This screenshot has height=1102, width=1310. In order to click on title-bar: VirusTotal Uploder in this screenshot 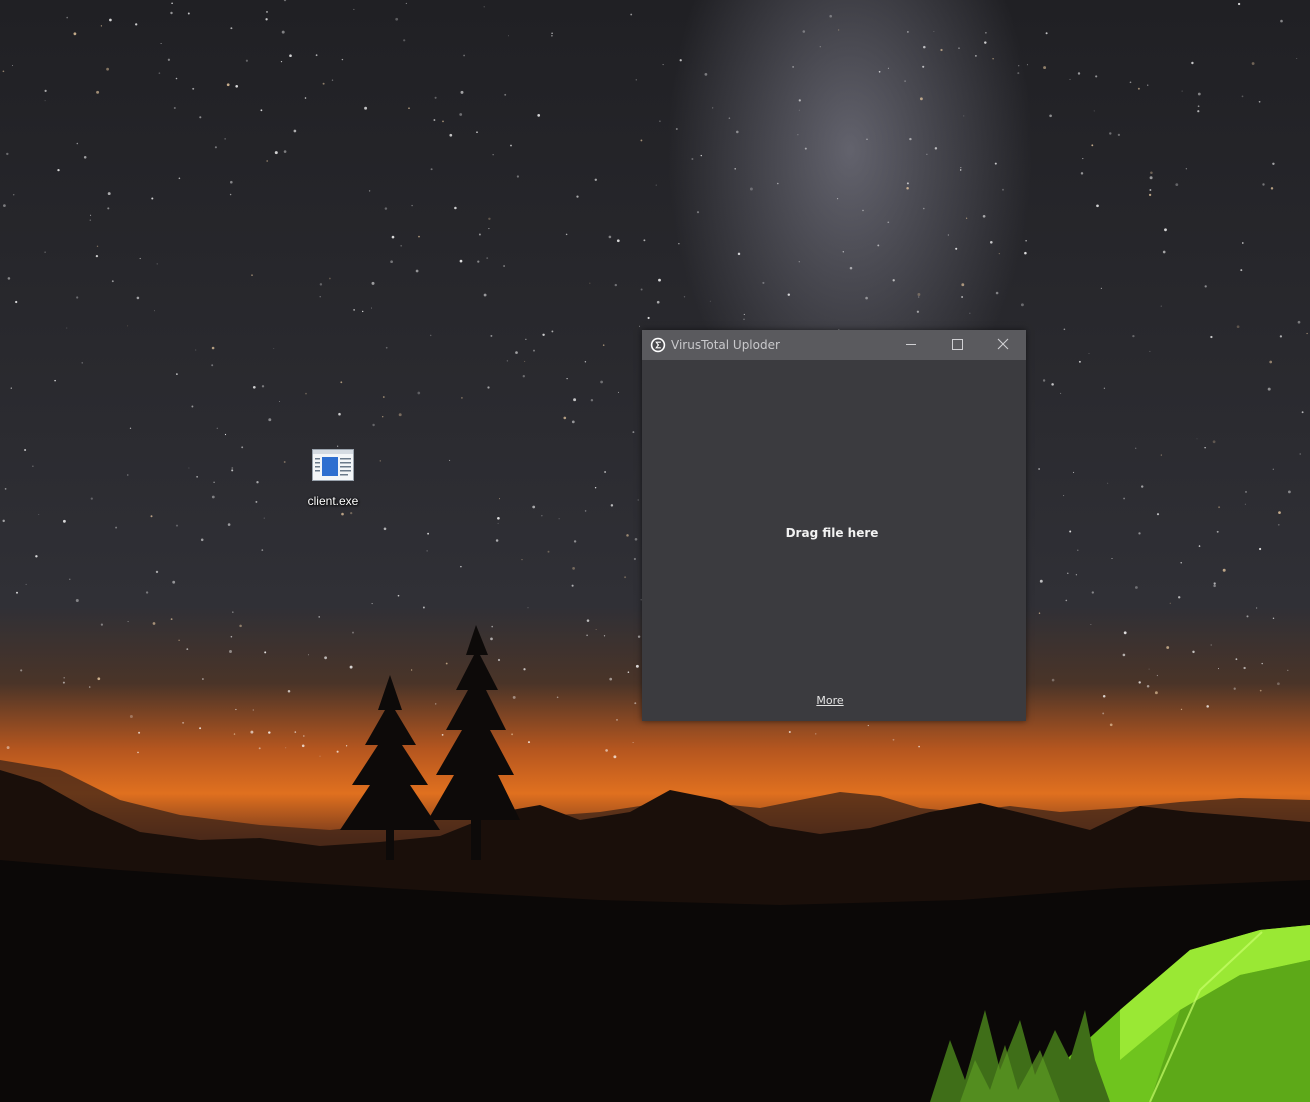, I will do `click(834, 345)`.